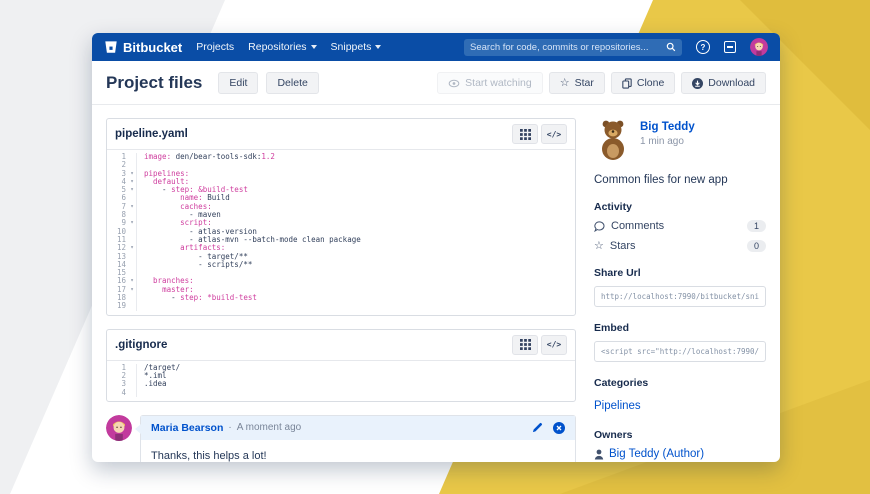 This screenshot has height=494, width=870. I want to click on user-avatar, so click(759, 47).